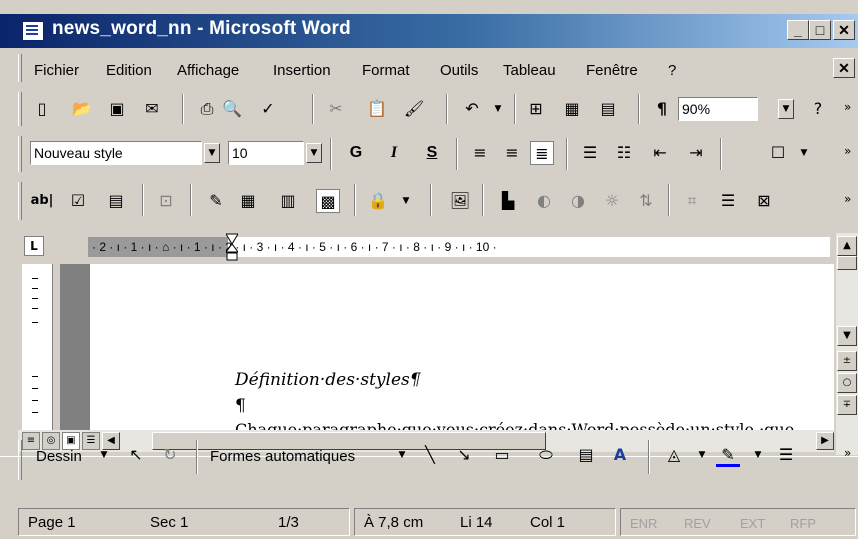 The image size is (858, 539). What do you see at coordinates (798, 30) in the screenshot?
I see `minimize-button: _` at bounding box center [798, 30].